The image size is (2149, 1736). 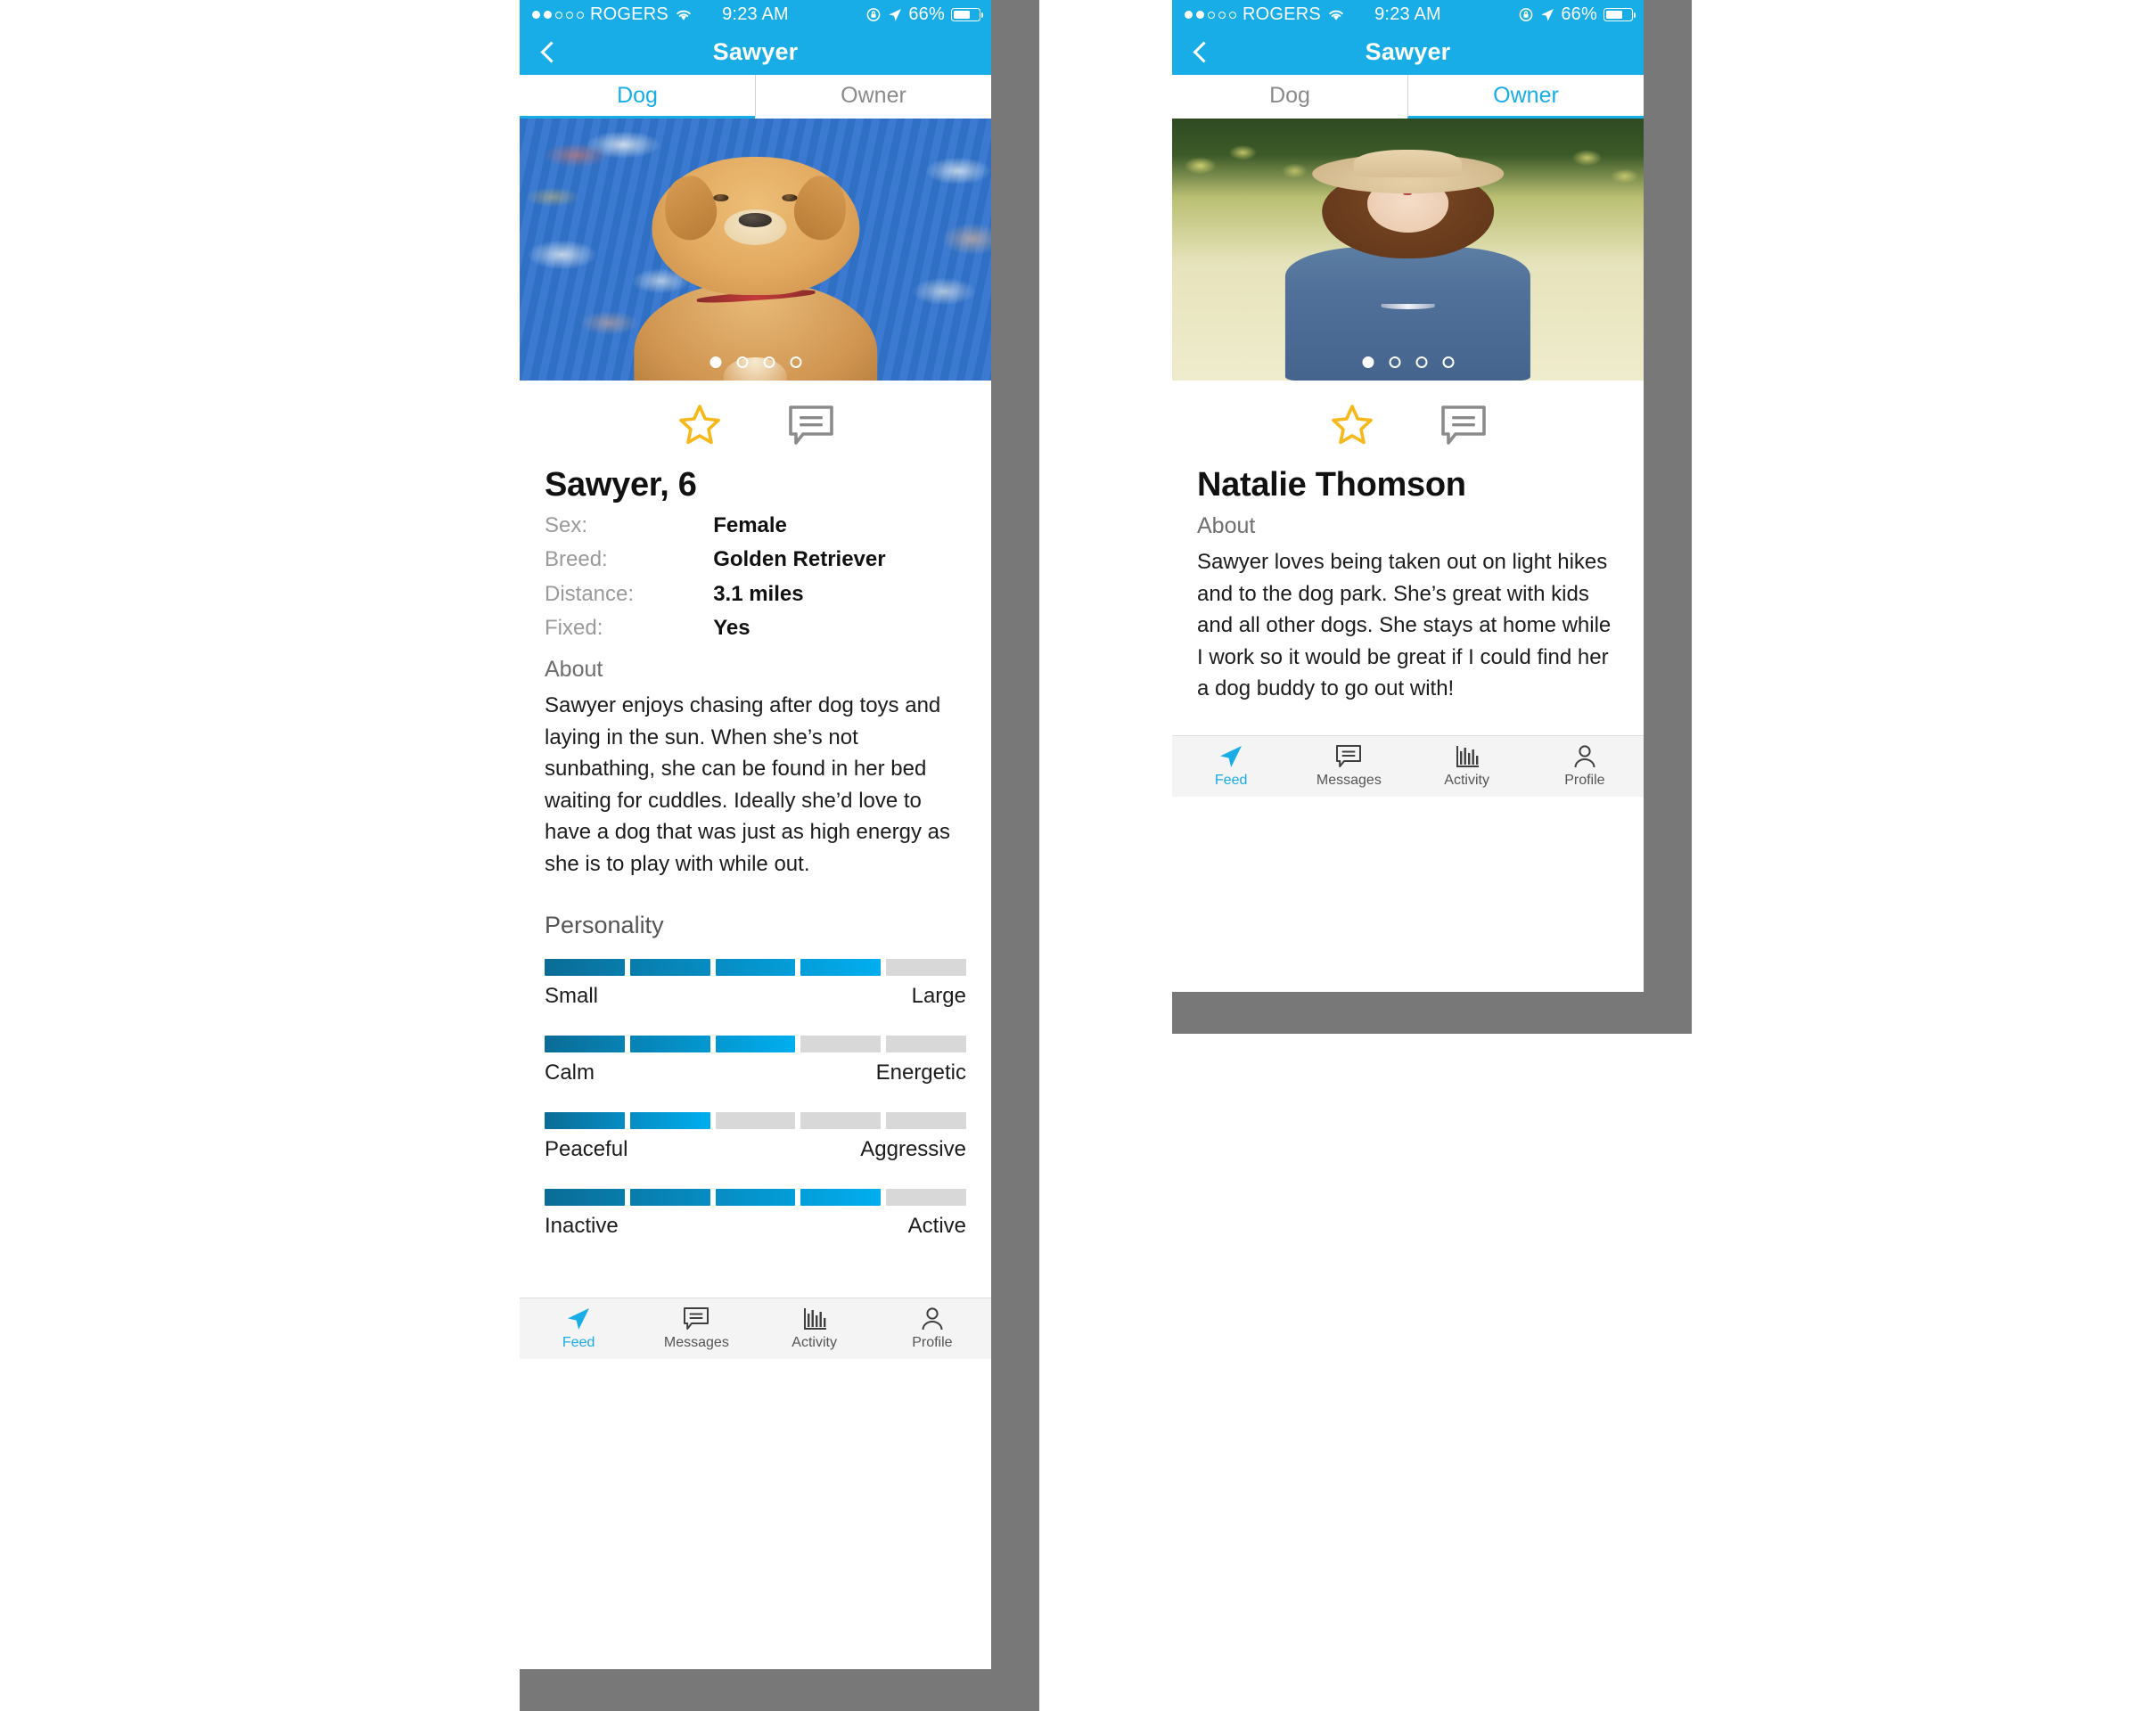 I want to click on info-value-breed: Golden Retriever, so click(x=799, y=559).